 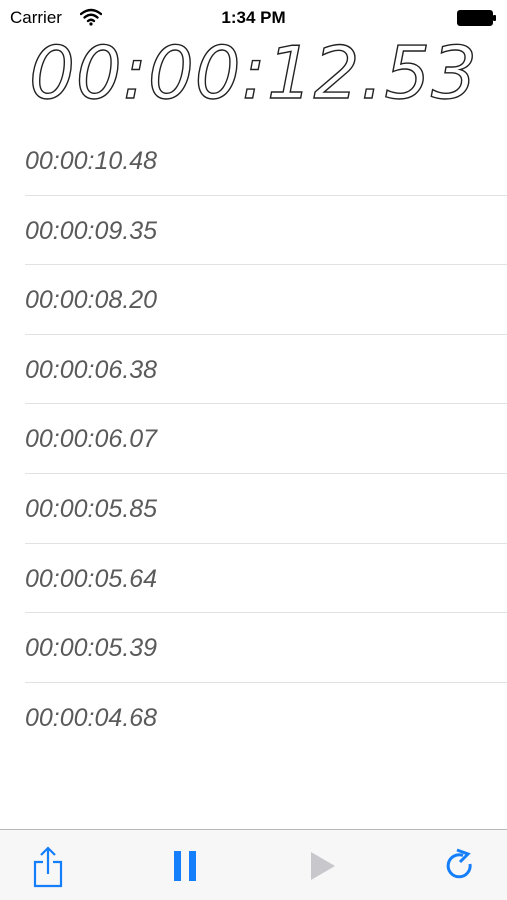 I want to click on play-icon, so click(x=323, y=866).